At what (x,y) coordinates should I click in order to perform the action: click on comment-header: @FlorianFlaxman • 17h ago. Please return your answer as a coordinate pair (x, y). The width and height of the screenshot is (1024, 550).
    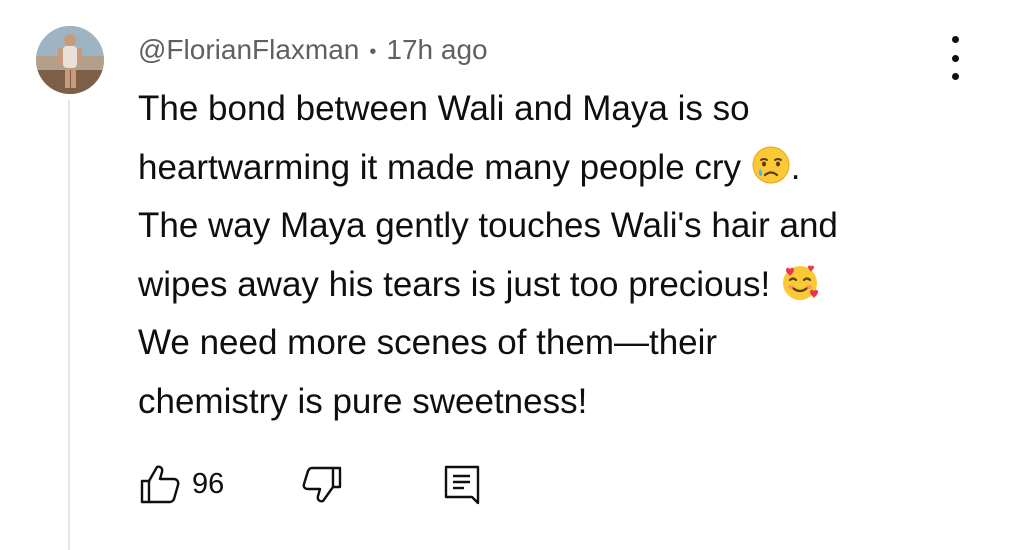
    Looking at the image, I should click on (313, 51).